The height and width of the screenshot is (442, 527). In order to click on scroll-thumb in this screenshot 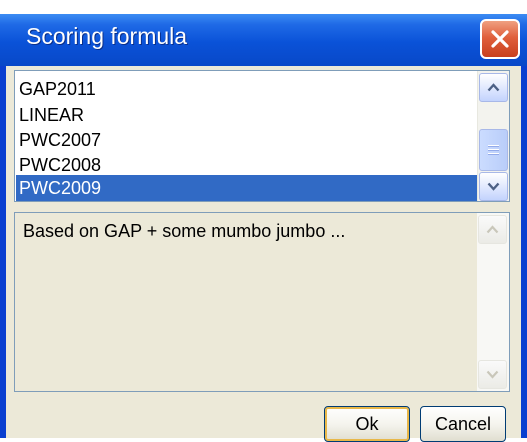, I will do `click(493, 150)`.